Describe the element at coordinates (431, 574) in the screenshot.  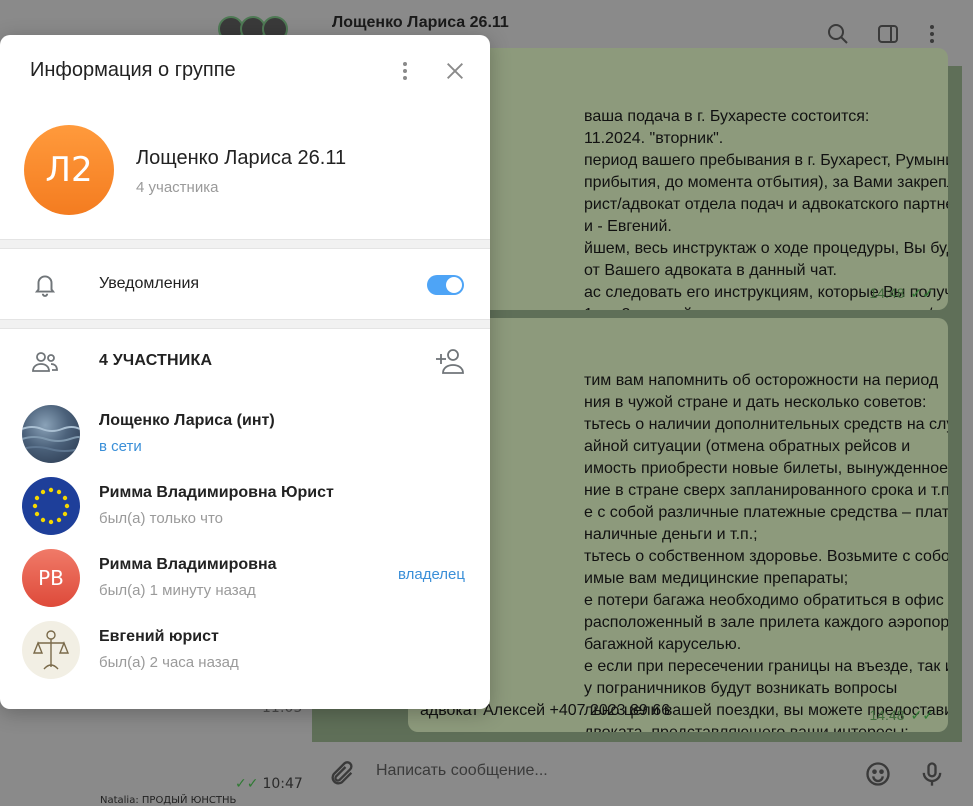
I see `member-role-badge: владелец` at that location.